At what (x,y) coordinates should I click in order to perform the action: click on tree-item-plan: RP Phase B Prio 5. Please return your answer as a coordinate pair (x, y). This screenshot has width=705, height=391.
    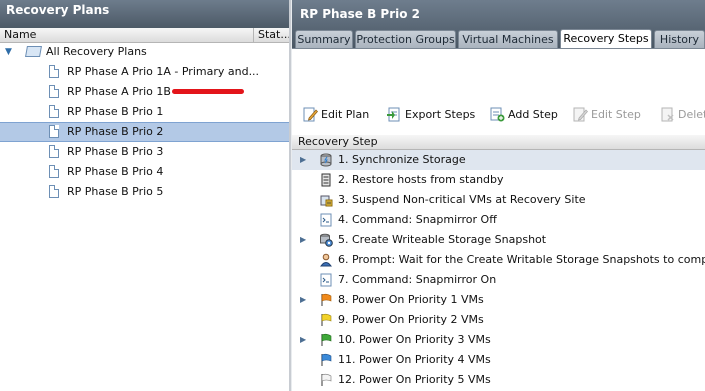
    Looking at the image, I should click on (144, 192).